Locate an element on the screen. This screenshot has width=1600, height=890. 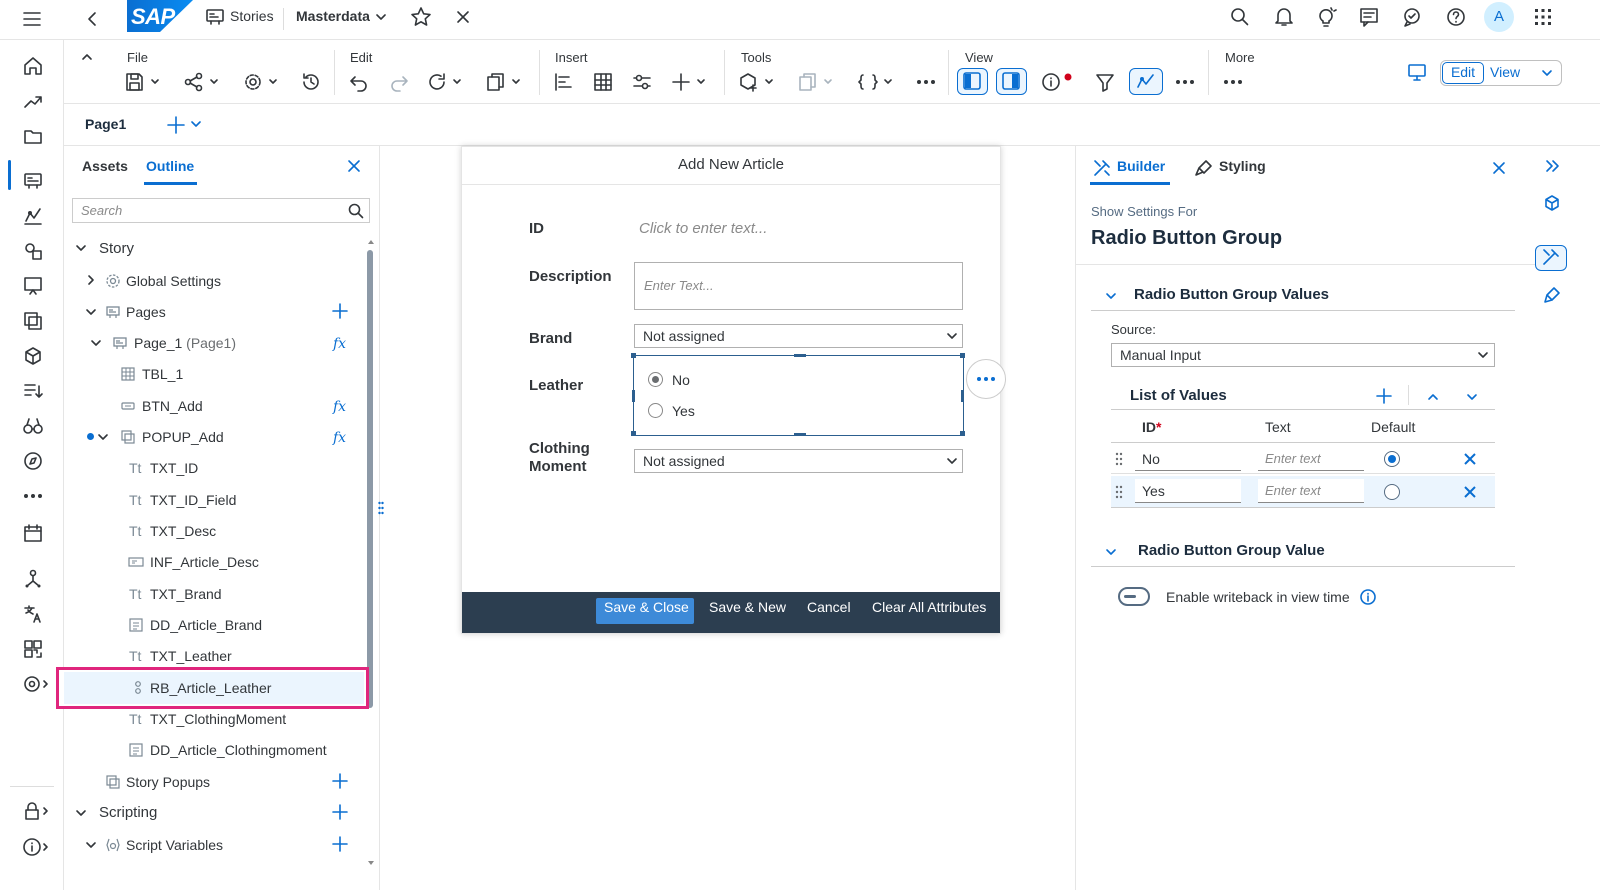
insert-chart-icon is located at coordinates (564, 82).